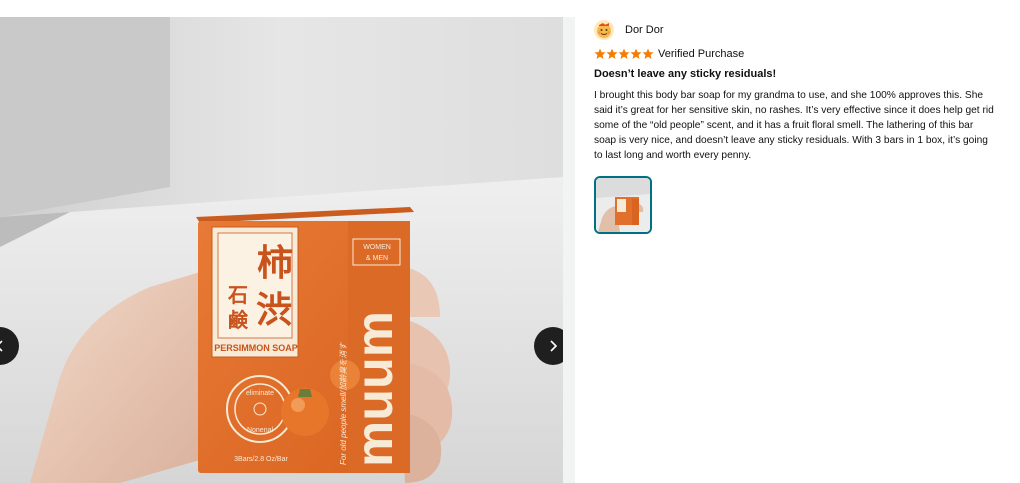 This screenshot has width=1020, height=483. I want to click on chevron-right-icon, so click(553, 346).